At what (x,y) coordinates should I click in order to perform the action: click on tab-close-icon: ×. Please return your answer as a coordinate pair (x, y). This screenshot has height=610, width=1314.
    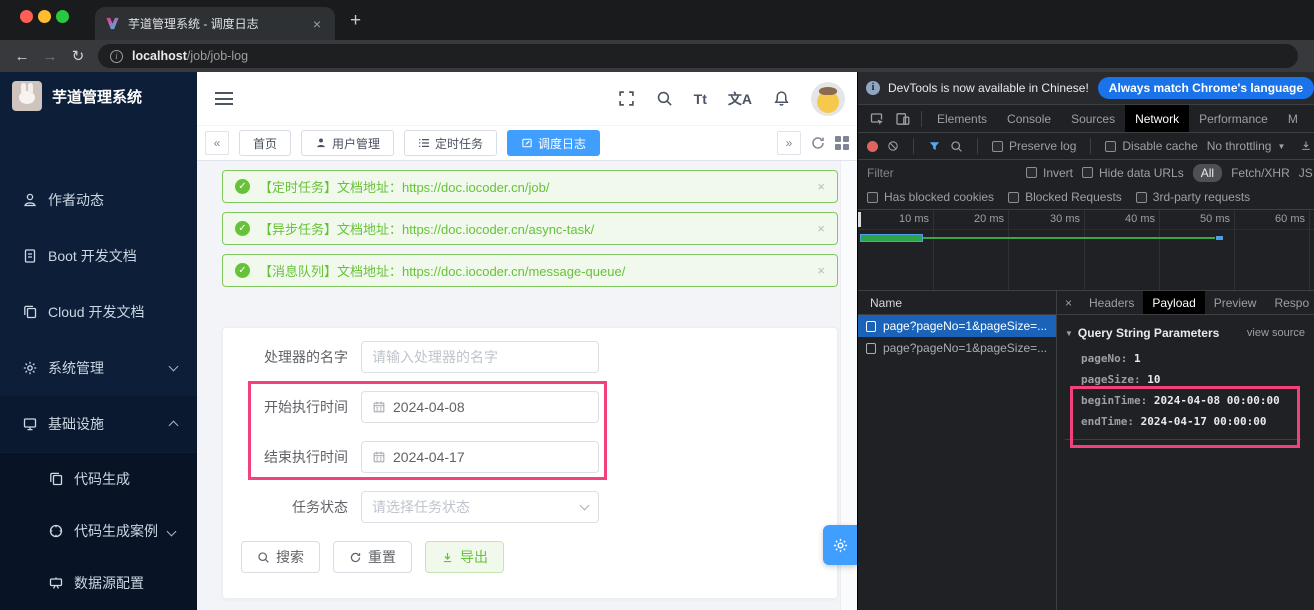
    Looking at the image, I should click on (317, 24).